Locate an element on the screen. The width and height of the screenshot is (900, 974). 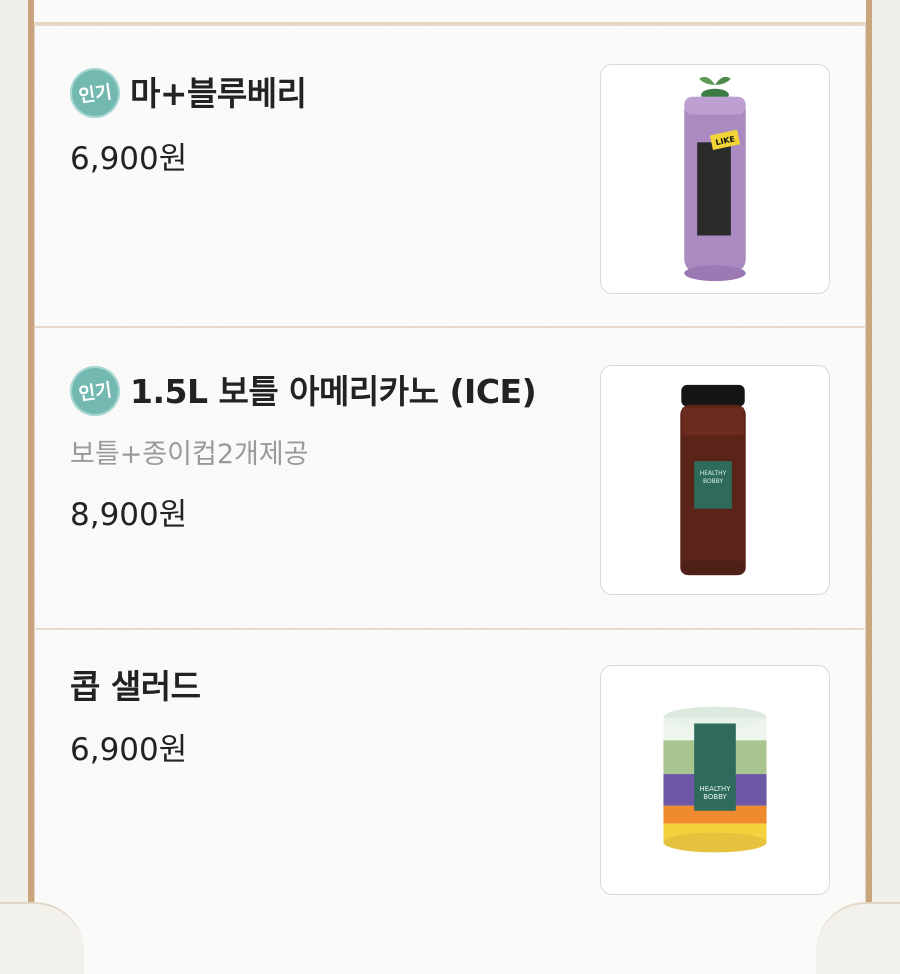
menu-item-title: 콥 샐러드 is located at coordinates (135, 686).